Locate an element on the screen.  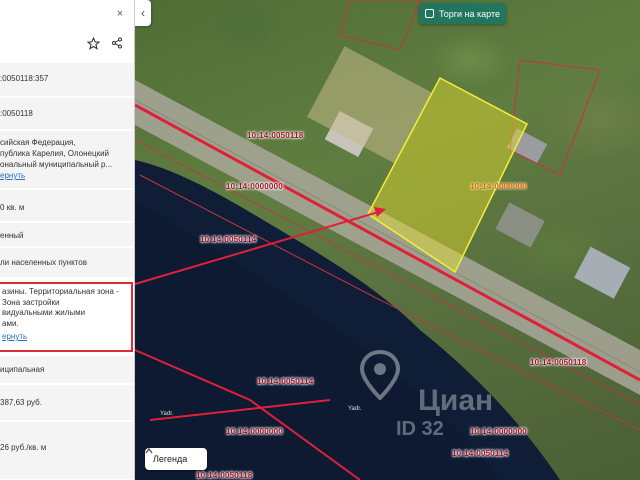
cadastral-quarter-row: :0050118 is located at coordinates (67, 114).